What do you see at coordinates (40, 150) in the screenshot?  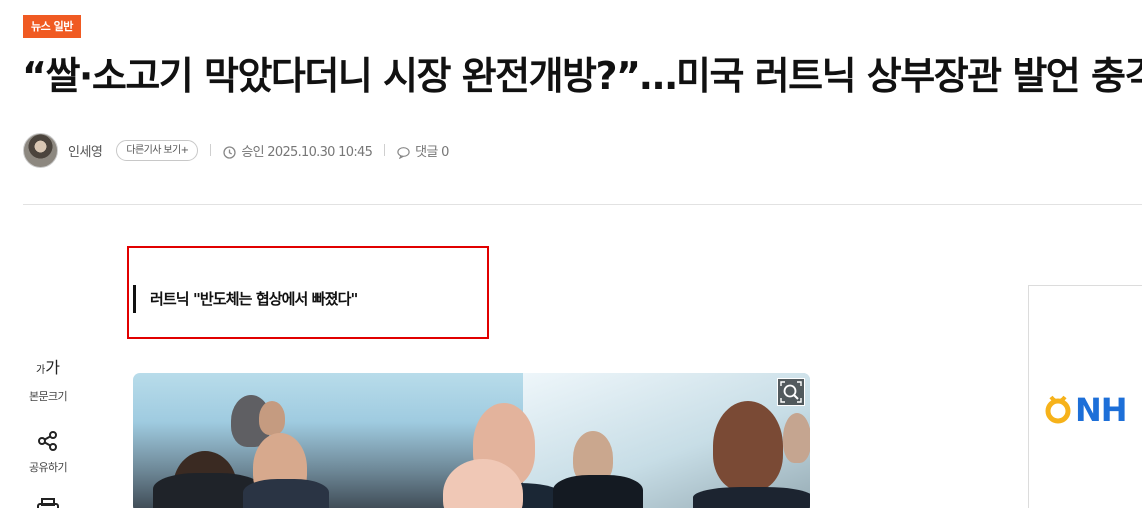 I see `author-avatar` at bounding box center [40, 150].